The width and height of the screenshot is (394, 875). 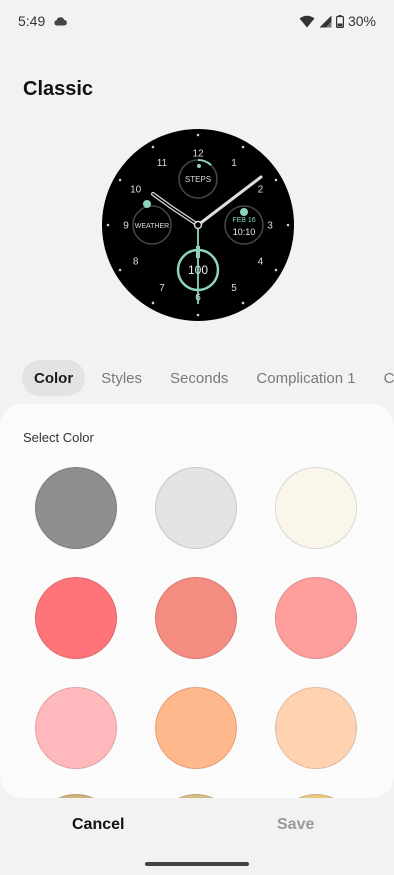 I want to click on tab-seconds: Seconds, so click(x=199, y=378).